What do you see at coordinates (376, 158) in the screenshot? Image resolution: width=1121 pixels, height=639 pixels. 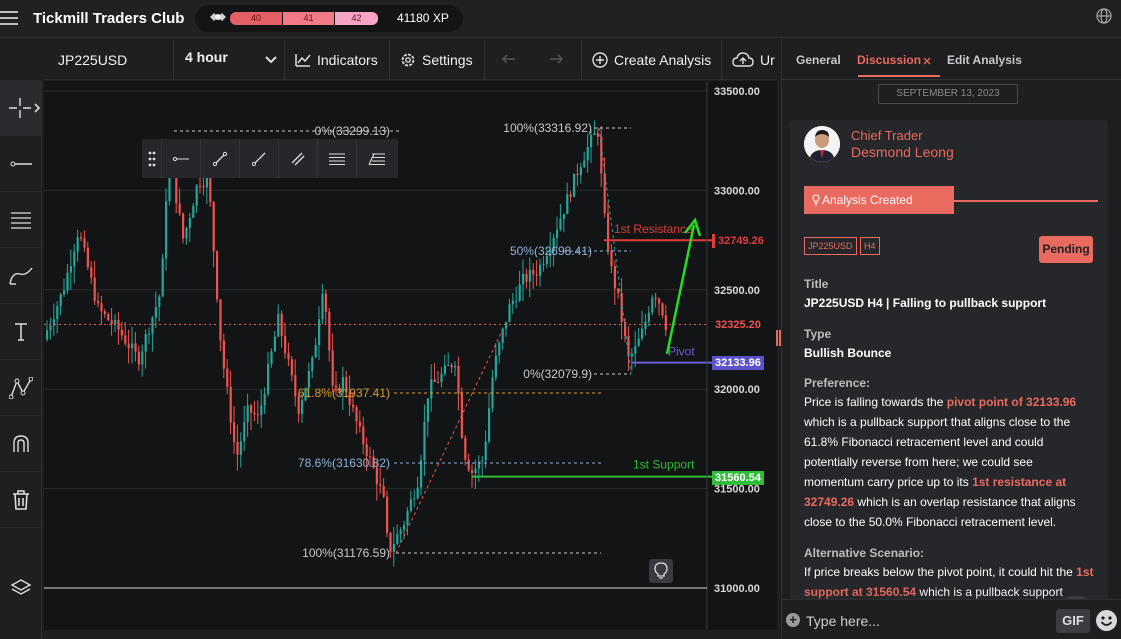 I see `fib-extension-icon` at bounding box center [376, 158].